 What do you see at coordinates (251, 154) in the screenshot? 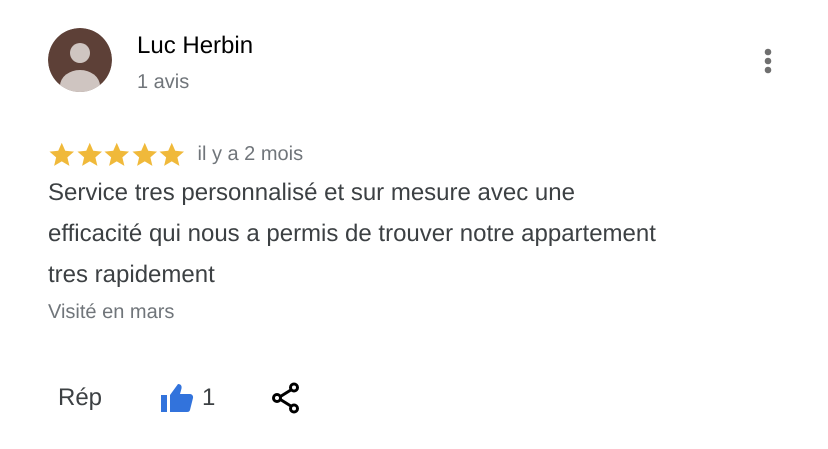
I see `review-date: il y a 2 mois` at bounding box center [251, 154].